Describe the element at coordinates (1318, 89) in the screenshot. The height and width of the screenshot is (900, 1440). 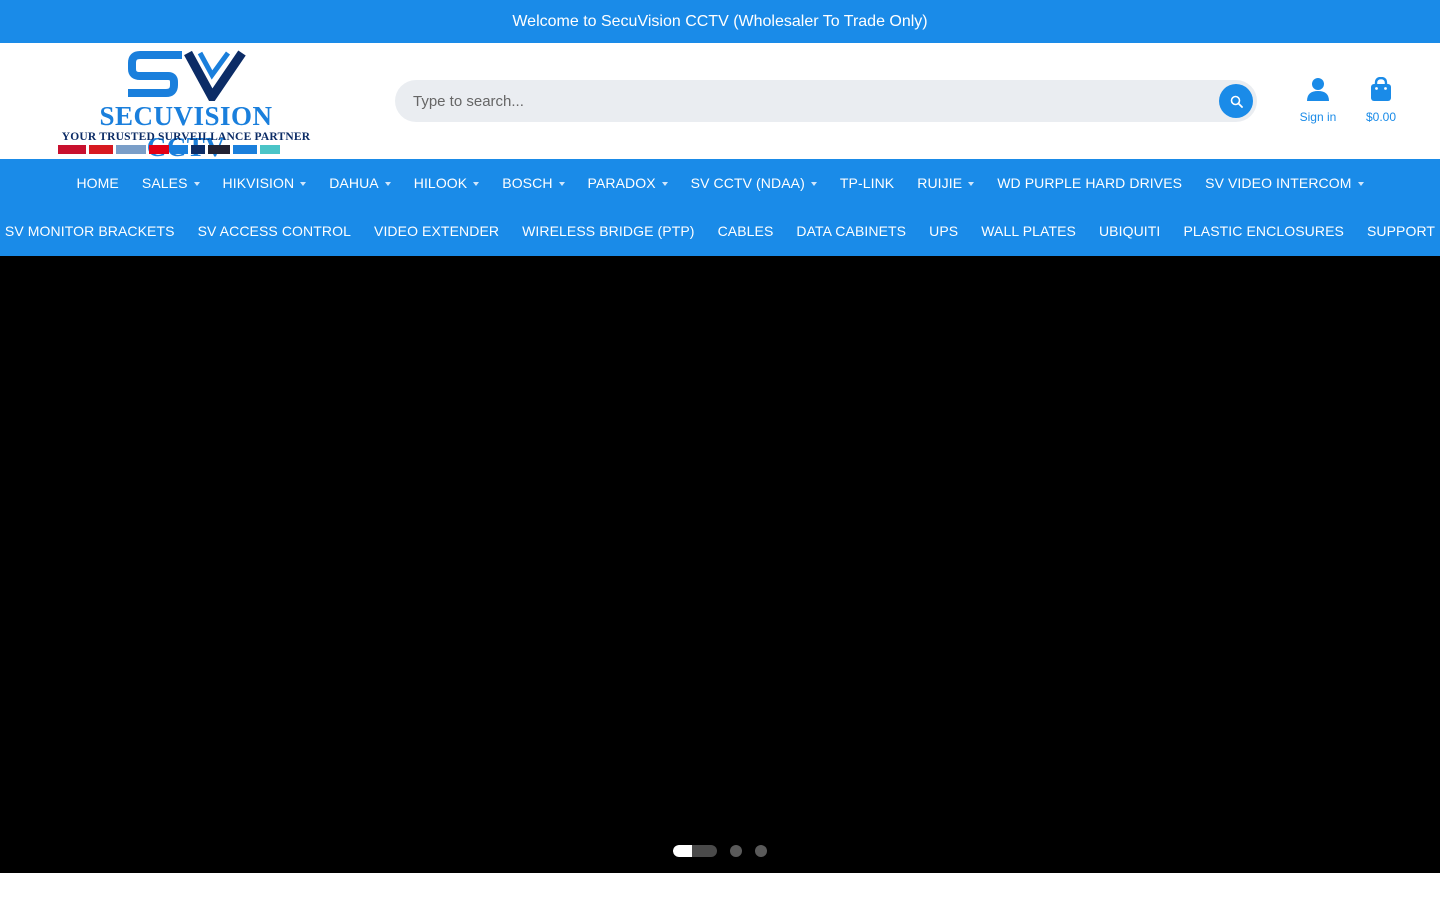
I see `user-icon` at that location.